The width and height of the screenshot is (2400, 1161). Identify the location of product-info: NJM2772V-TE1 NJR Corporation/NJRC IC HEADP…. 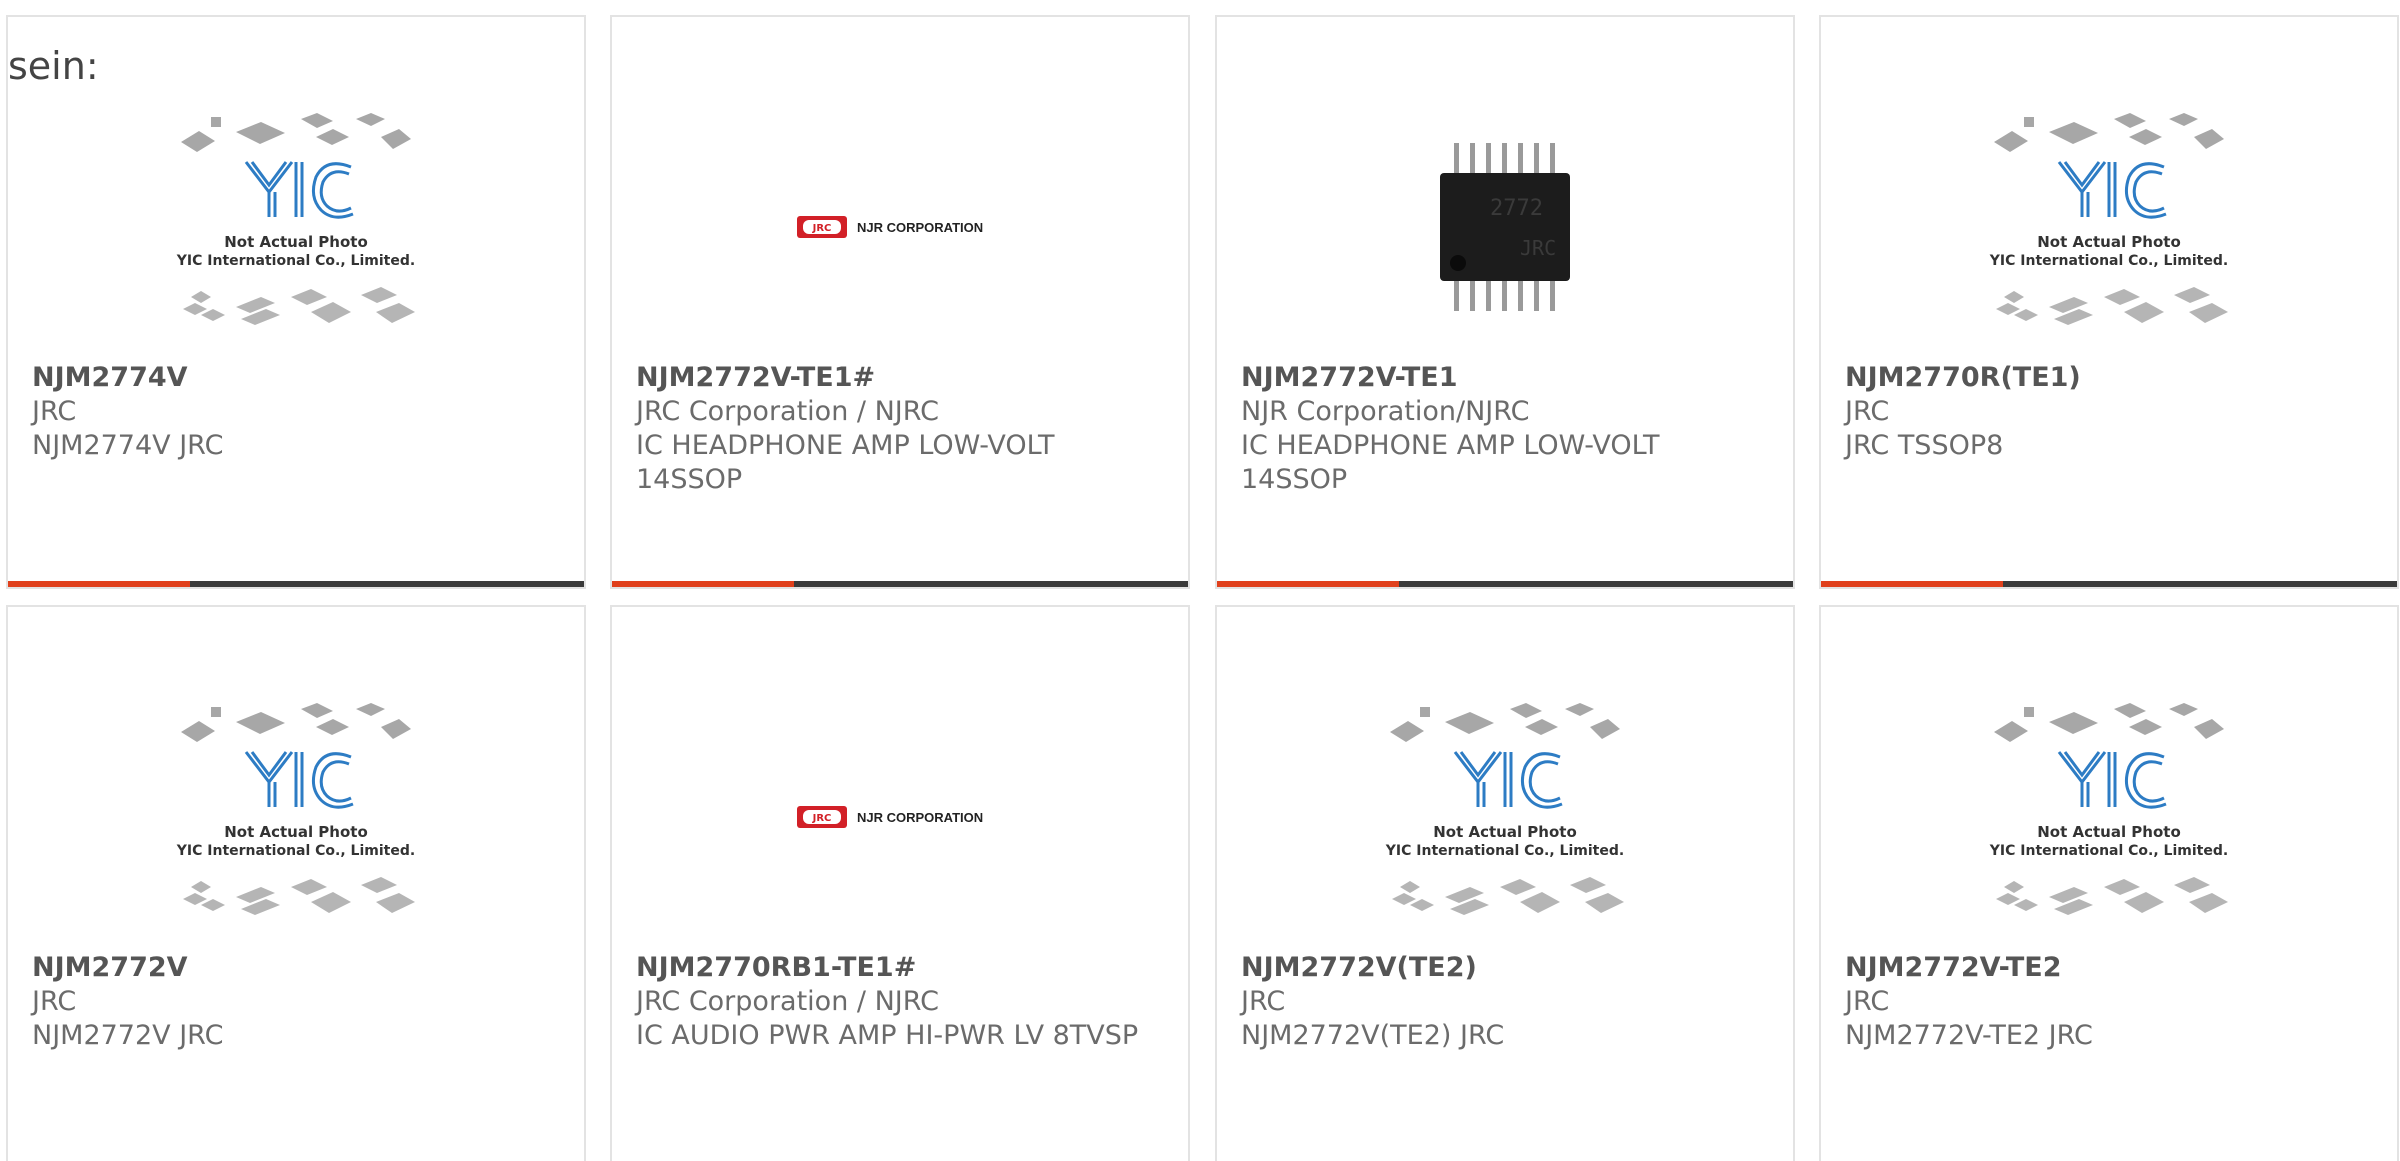
(1505, 429).